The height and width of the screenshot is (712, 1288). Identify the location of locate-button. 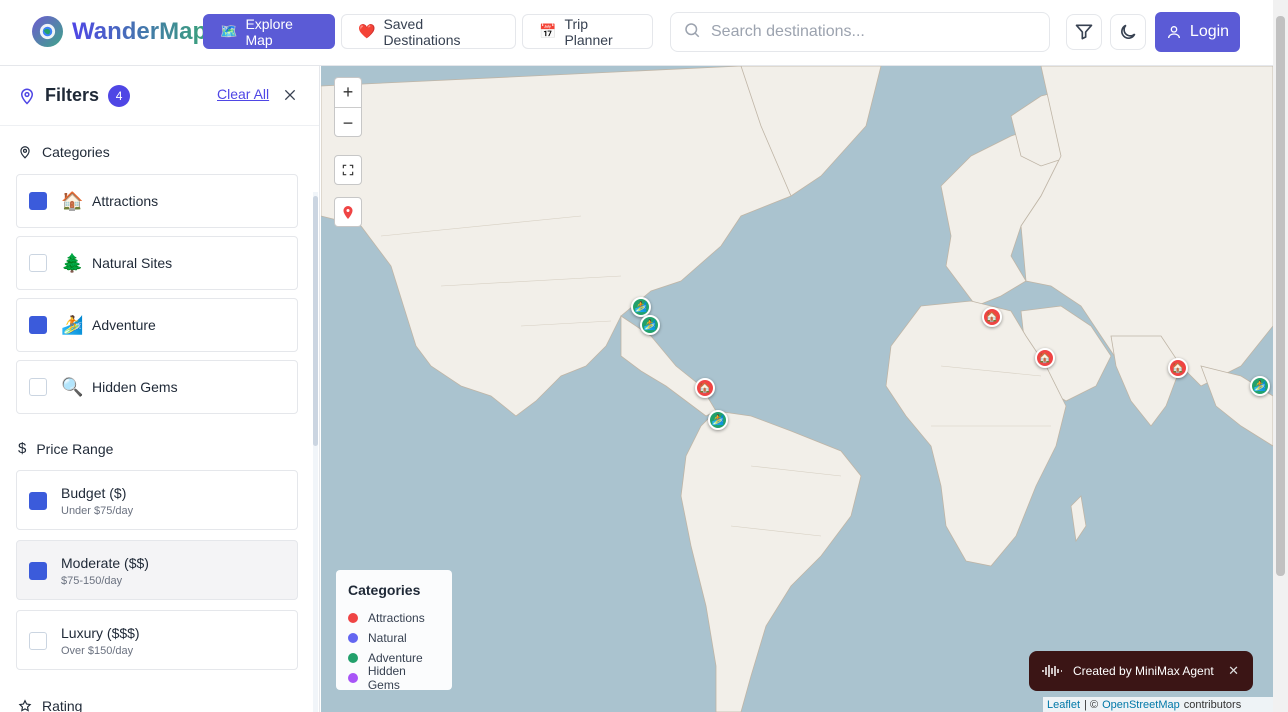
(348, 212).